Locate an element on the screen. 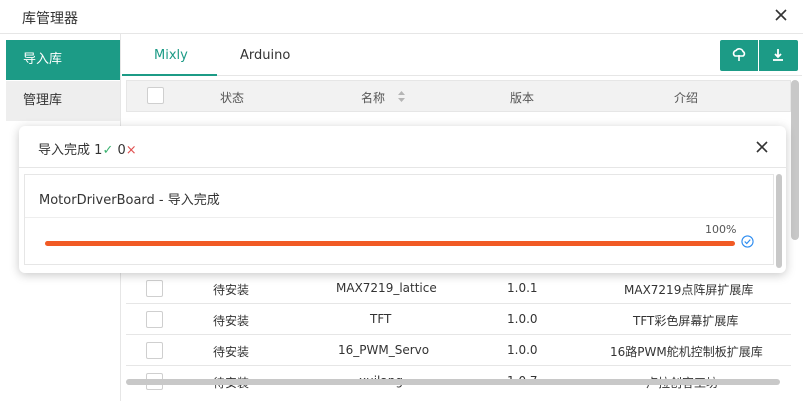  header-status: 状态 is located at coordinates (232, 98).